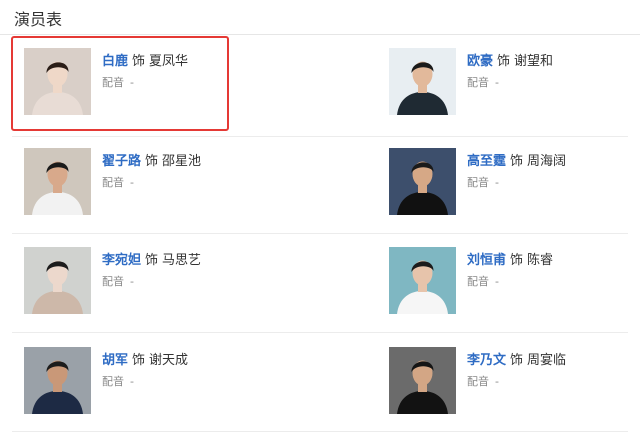  Describe the element at coordinates (534, 61) in the screenshot. I see `role-name: 谢望和` at that location.